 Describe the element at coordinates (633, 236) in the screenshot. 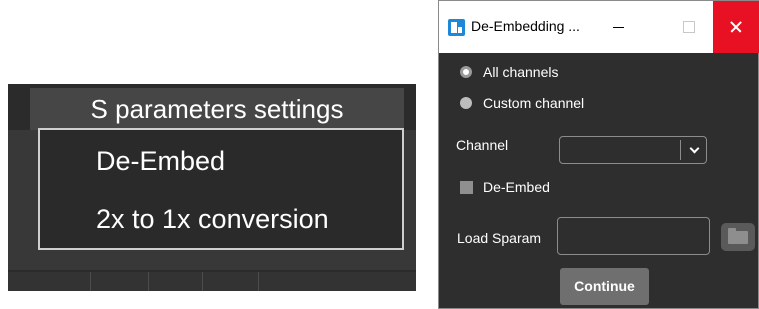

I see `load-sparam-input` at that location.